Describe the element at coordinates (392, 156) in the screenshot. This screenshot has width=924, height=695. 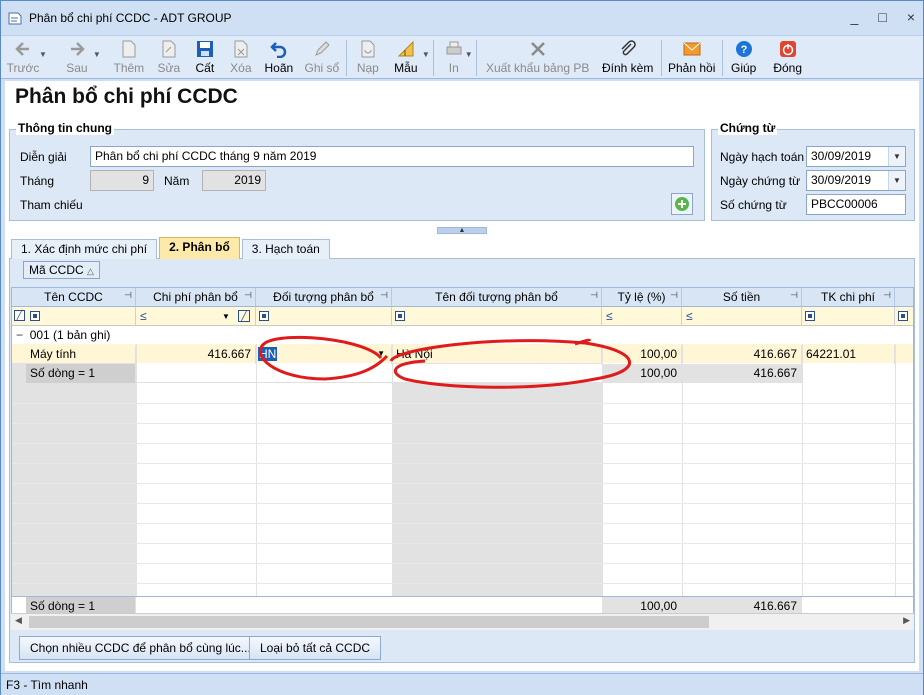
I see `dien-giai-field: Phân bổ chi phí CCDC tháng 9 năm 2019` at that location.